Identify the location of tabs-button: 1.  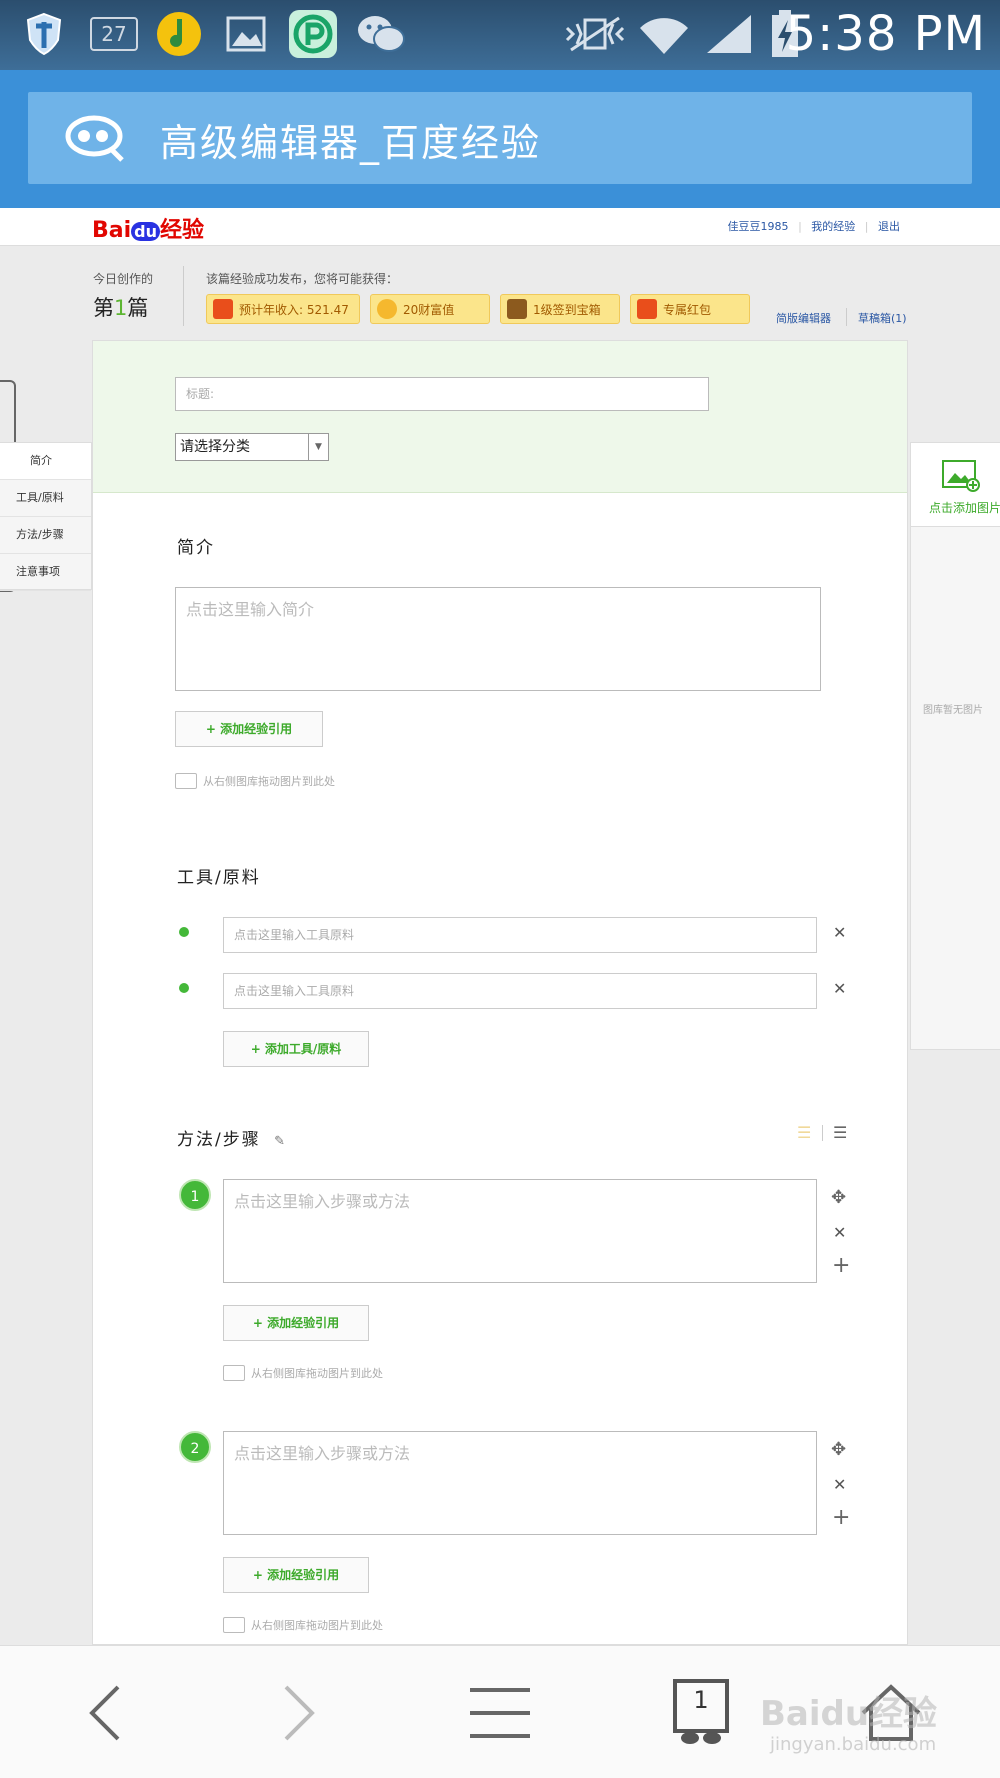
(701, 1713).